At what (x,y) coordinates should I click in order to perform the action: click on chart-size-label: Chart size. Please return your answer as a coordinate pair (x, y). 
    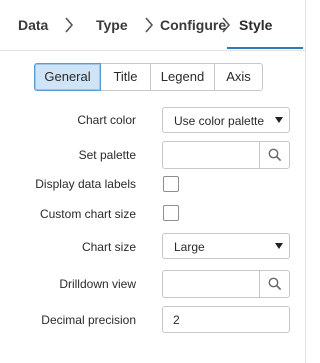
    Looking at the image, I should click on (108, 247).